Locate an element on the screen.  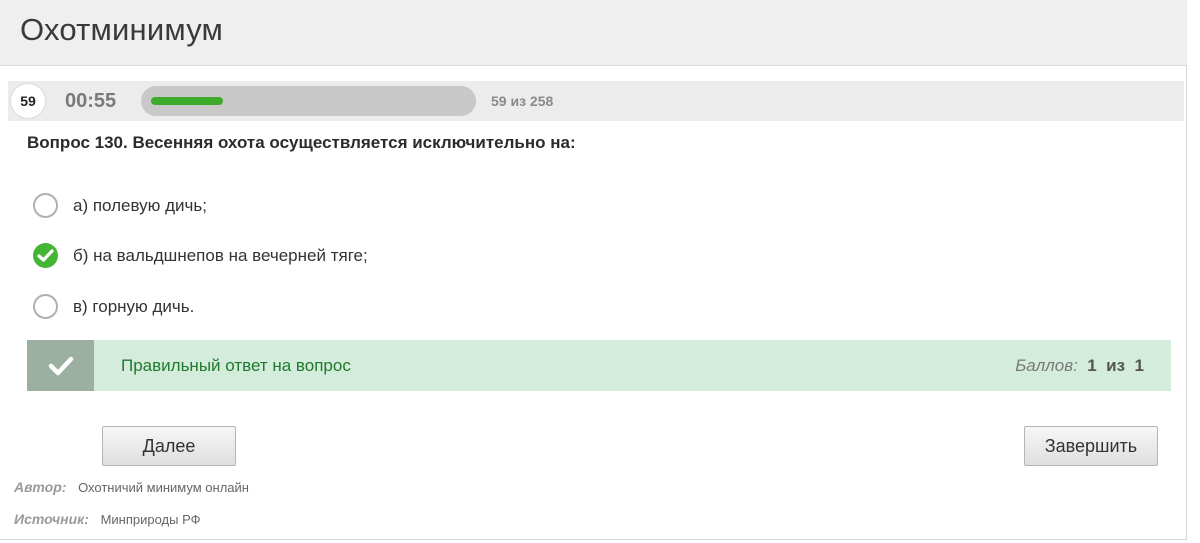
author-label: Автор: is located at coordinates (40, 487).